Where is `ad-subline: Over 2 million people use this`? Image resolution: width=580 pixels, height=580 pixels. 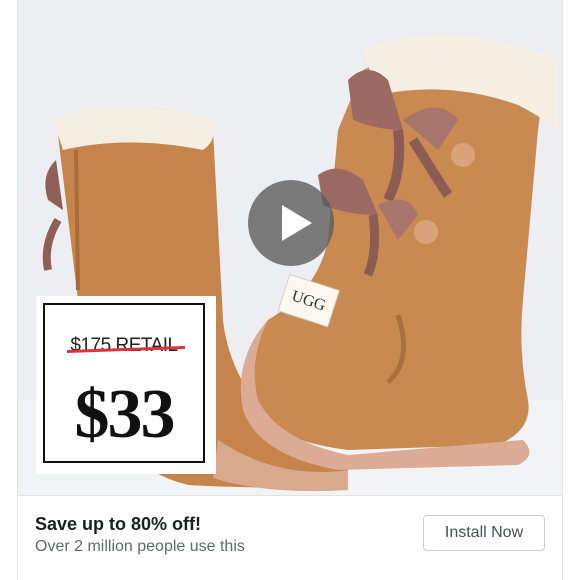
ad-subline: Over 2 million people use this is located at coordinates (140, 546).